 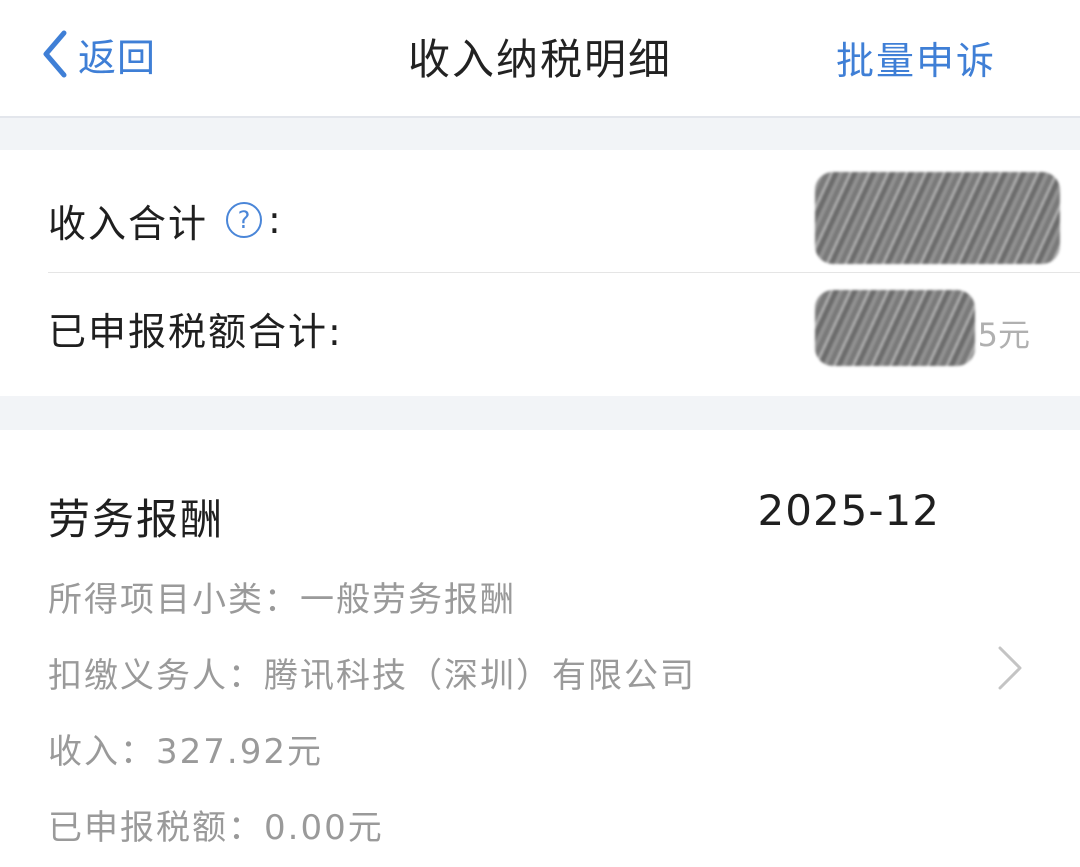 What do you see at coordinates (1003, 335) in the screenshot?
I see `reported-tax-value: 5元` at bounding box center [1003, 335].